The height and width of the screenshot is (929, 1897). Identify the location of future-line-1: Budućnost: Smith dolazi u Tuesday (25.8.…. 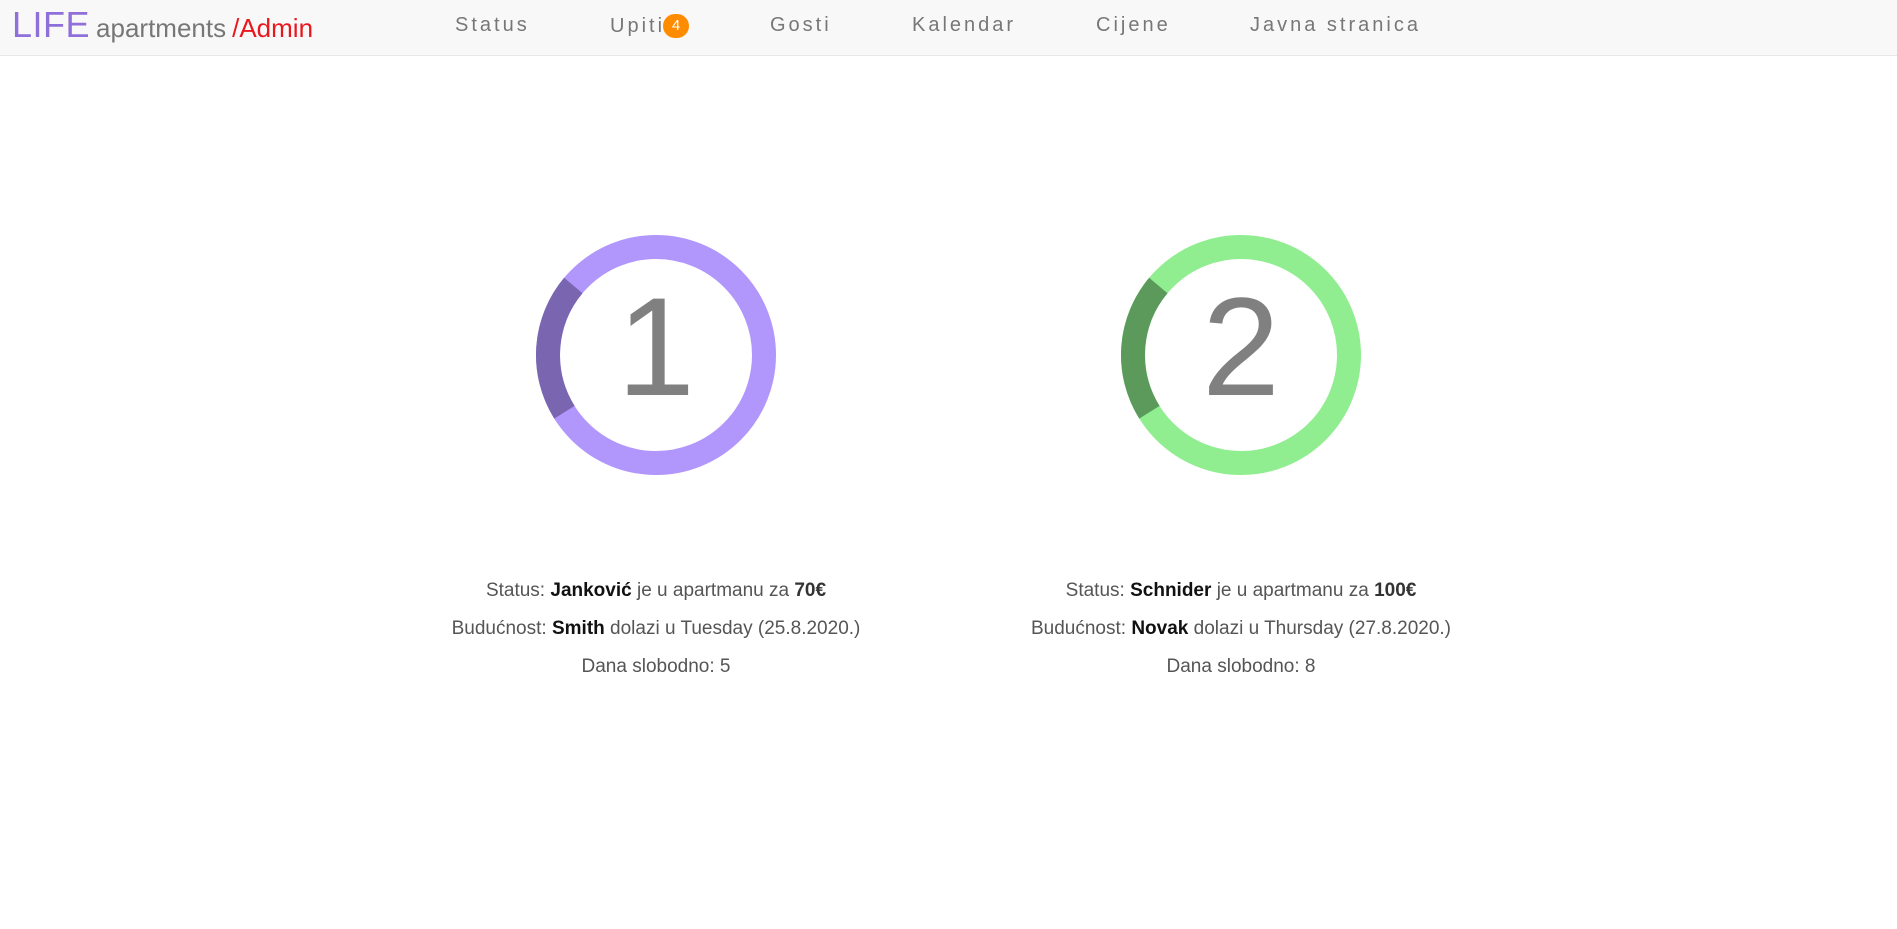
(656, 629).